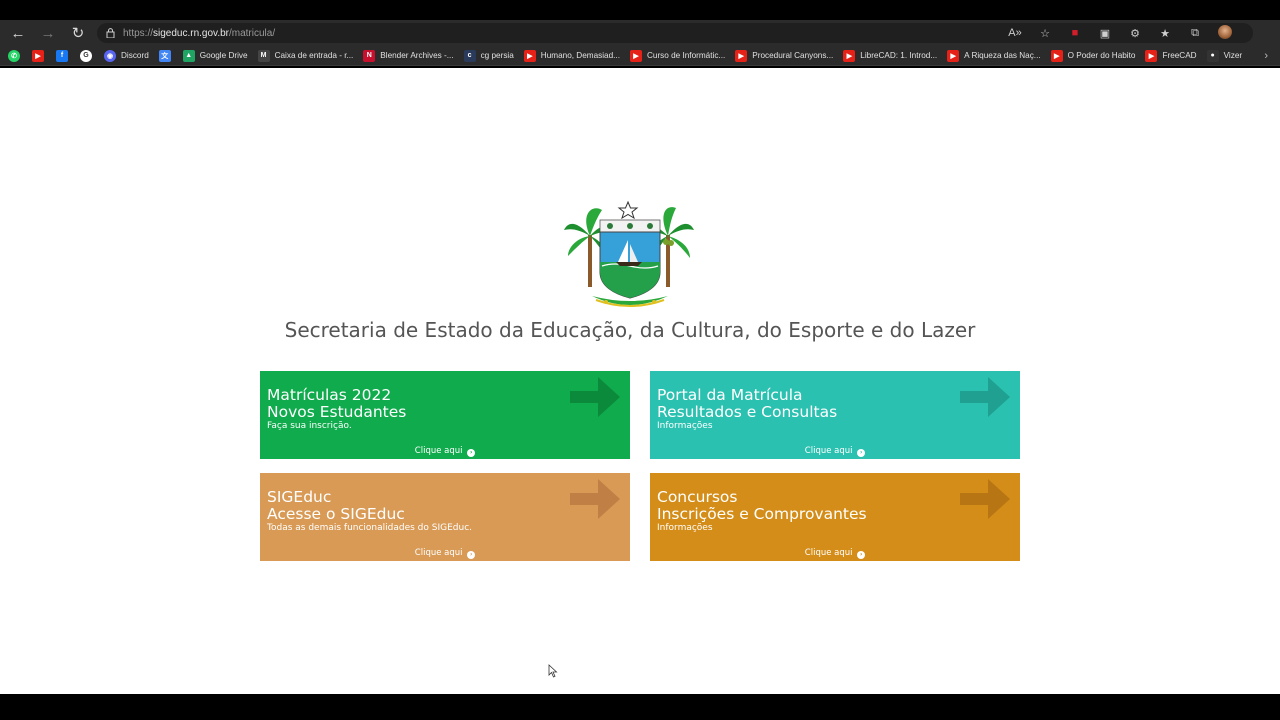  Describe the element at coordinates (40, 55) in the screenshot. I see `bookmark-item: ▶` at that location.